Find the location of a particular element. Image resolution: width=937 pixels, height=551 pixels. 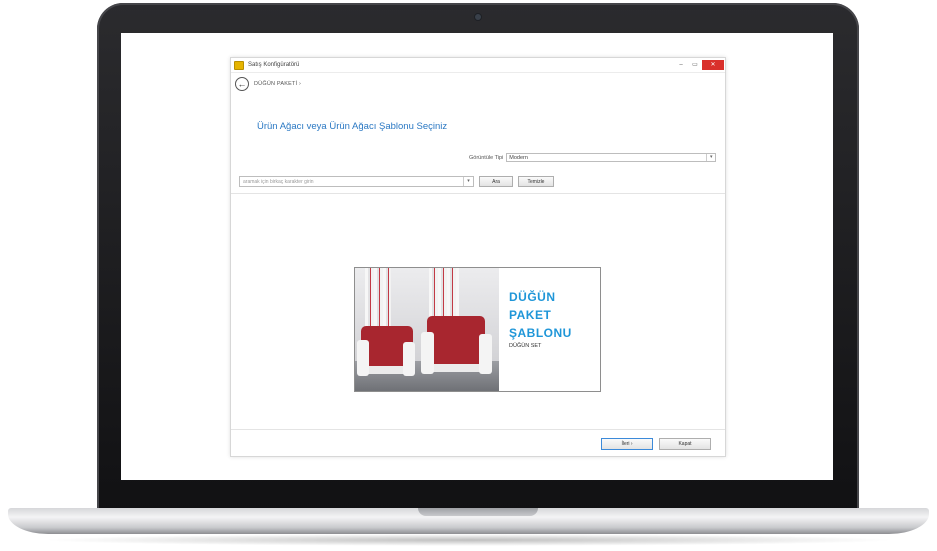

cancel-button: Kapat is located at coordinates (685, 444).